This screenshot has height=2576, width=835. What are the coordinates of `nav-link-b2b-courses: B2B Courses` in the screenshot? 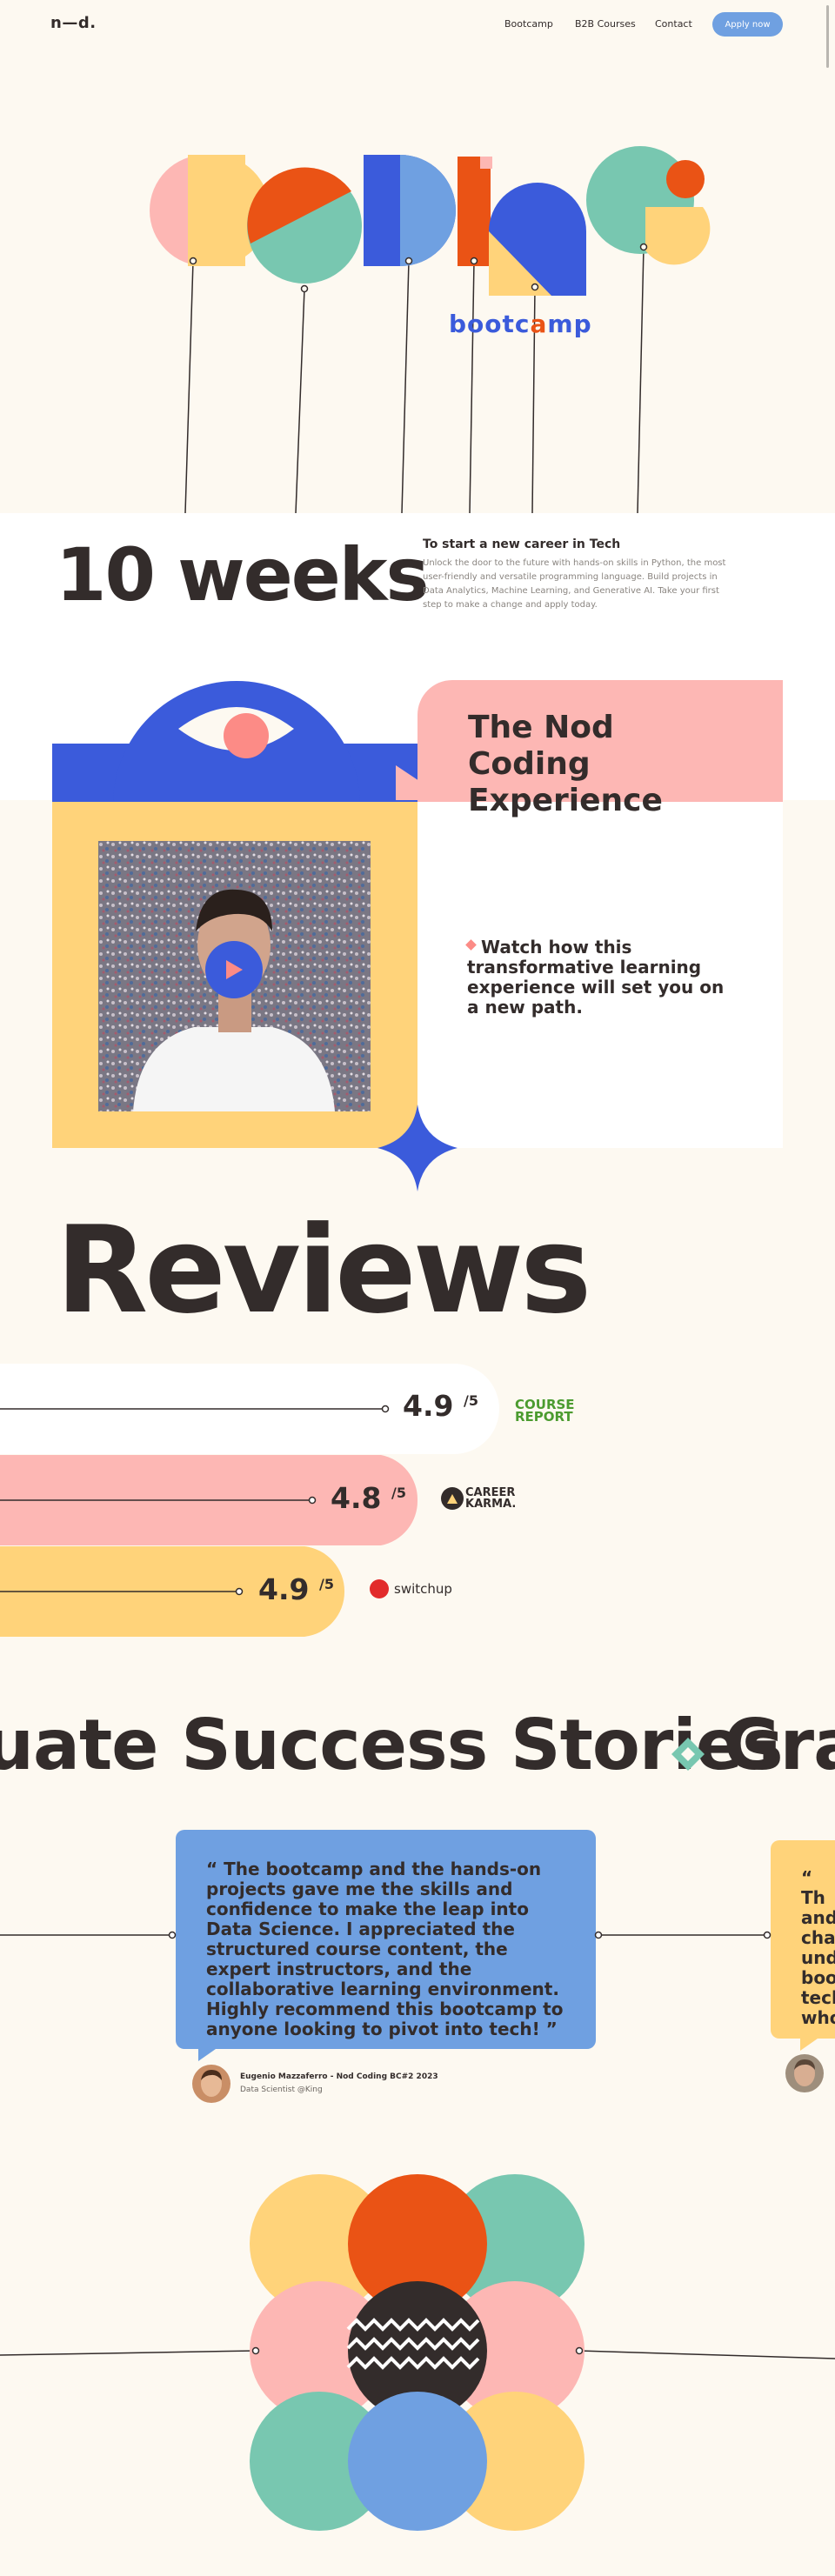 It's located at (605, 24).